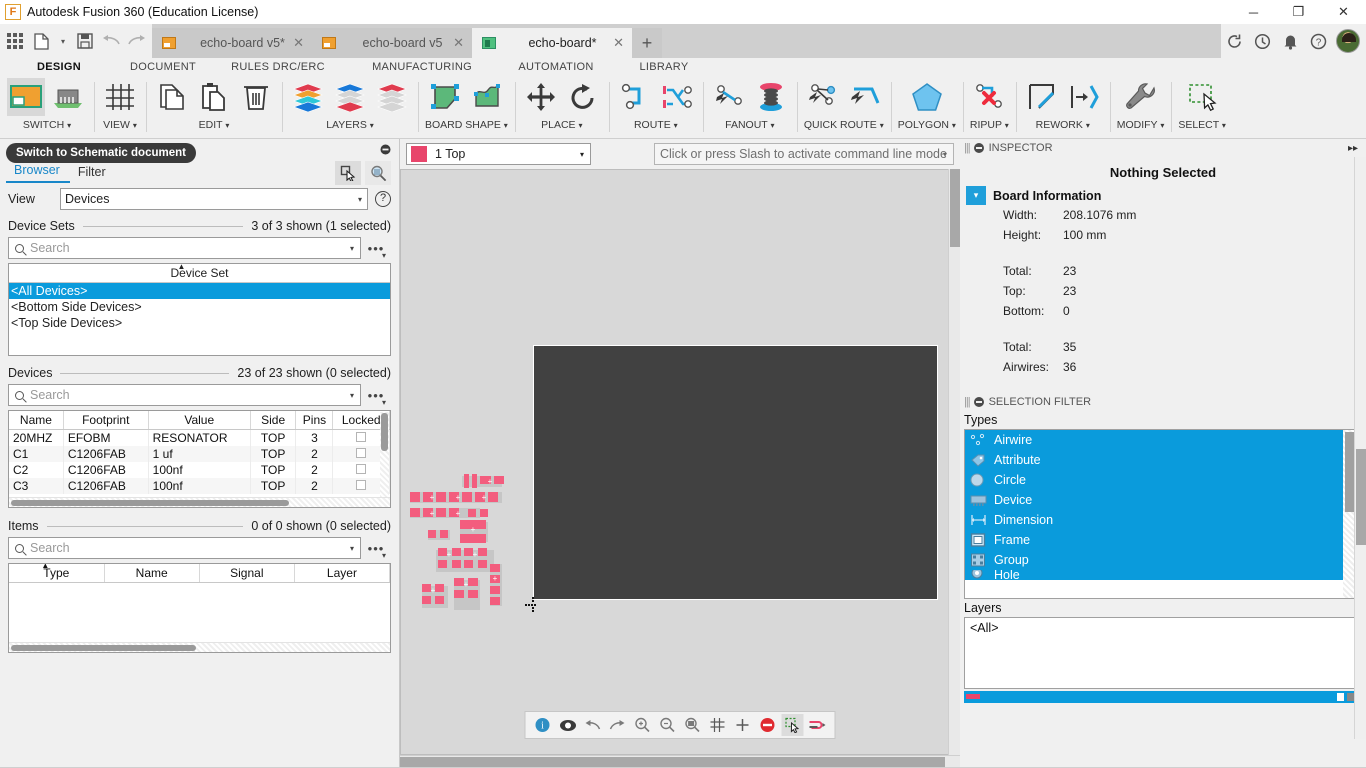  I want to click on inspector-vertical-scrollbar, so click(1360, 448).